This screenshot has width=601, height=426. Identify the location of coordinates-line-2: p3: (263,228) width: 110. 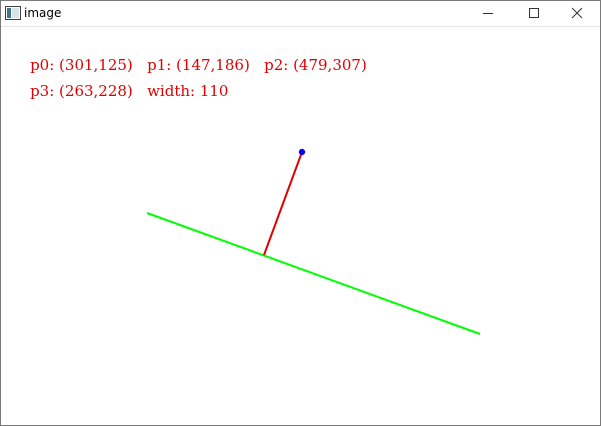
(119, 91).